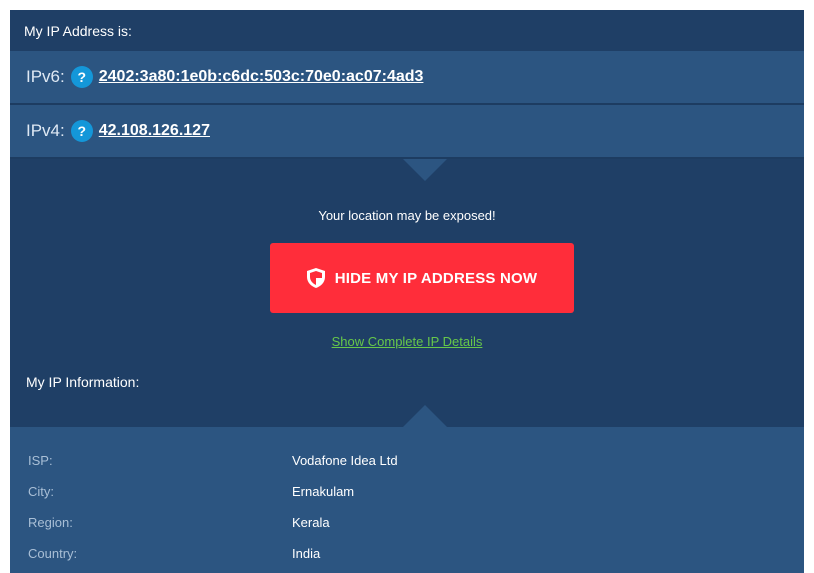 This screenshot has width=814, height=573. I want to click on info-row-city: City: Ernakulam, so click(407, 491).